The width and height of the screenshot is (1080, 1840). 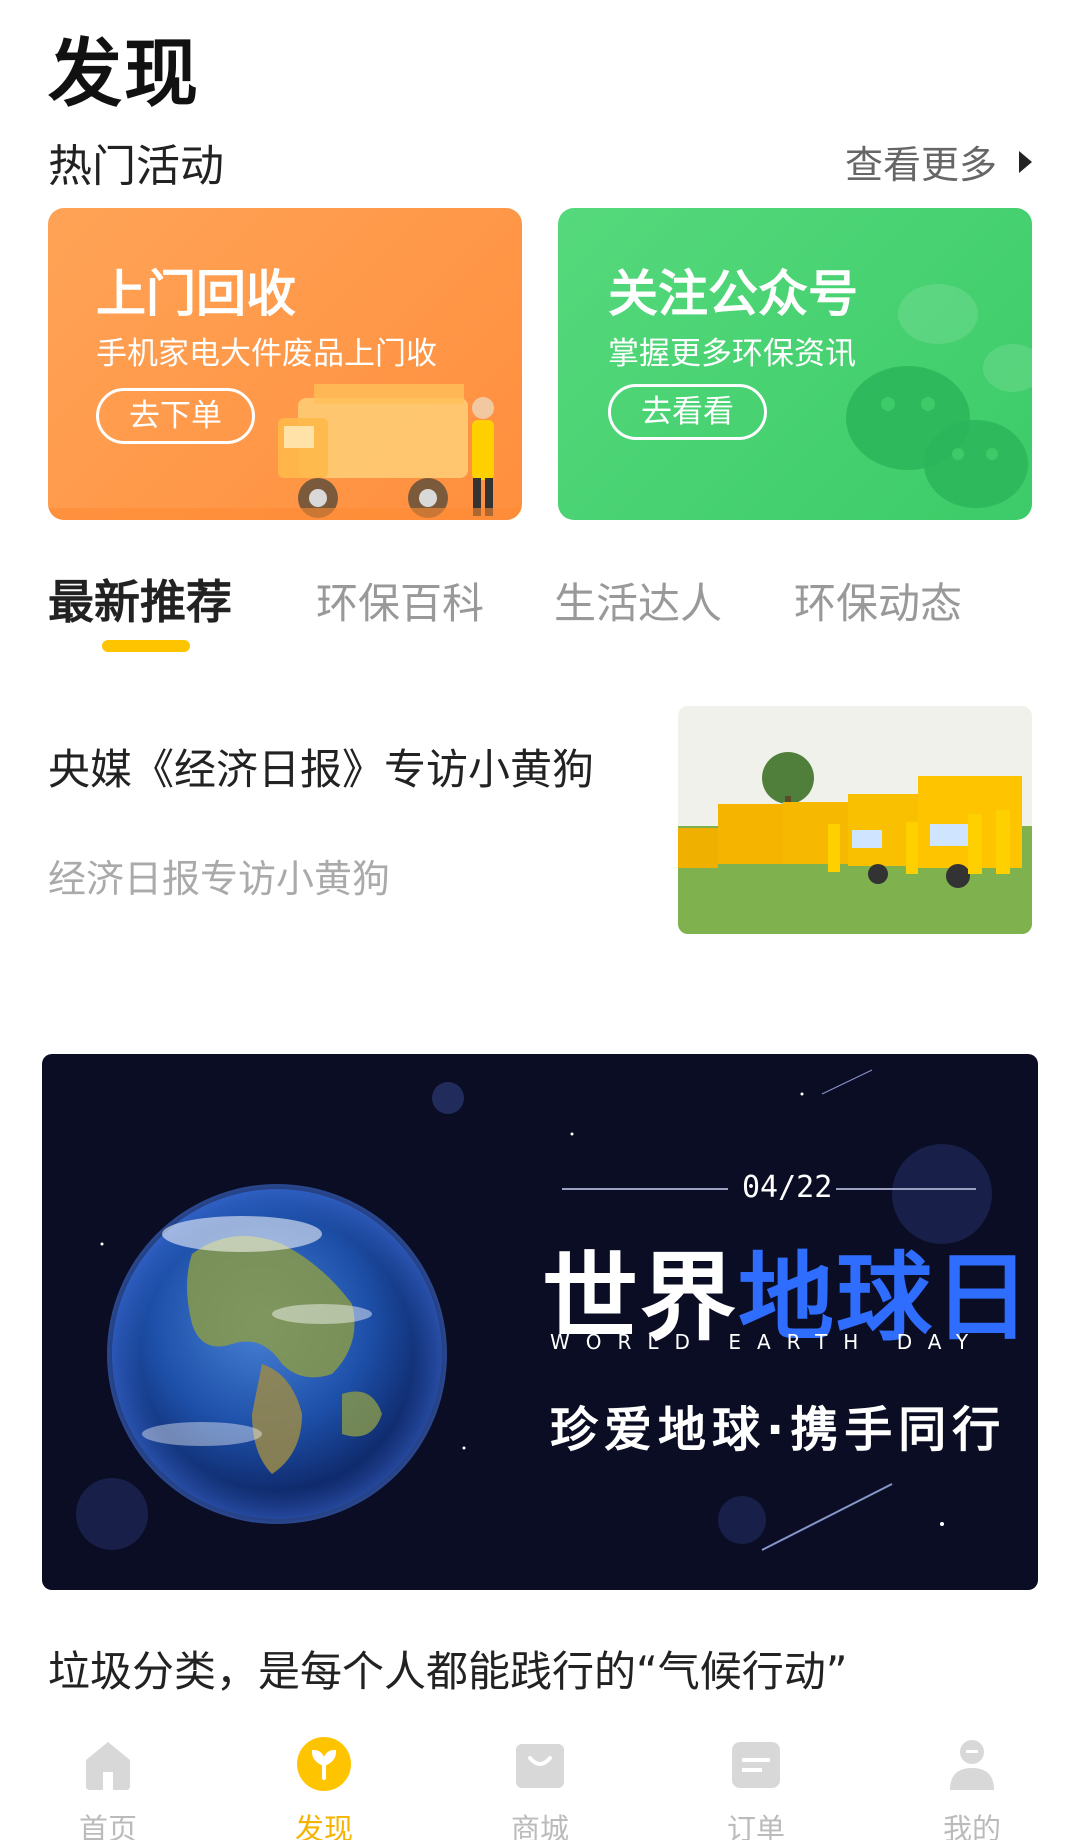 What do you see at coordinates (196, 294) in the screenshot?
I see `card-title: 上门回收` at bounding box center [196, 294].